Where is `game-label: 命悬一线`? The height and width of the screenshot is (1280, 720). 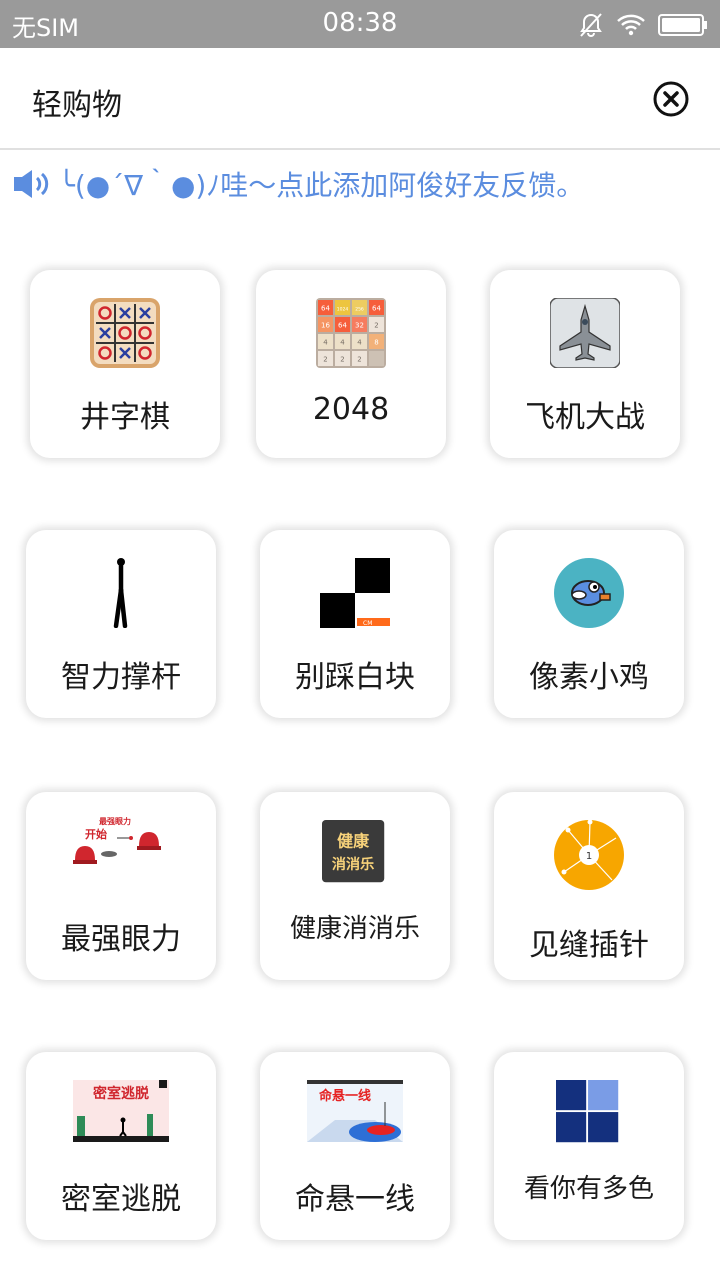 game-label: 命悬一线 is located at coordinates (355, 1199).